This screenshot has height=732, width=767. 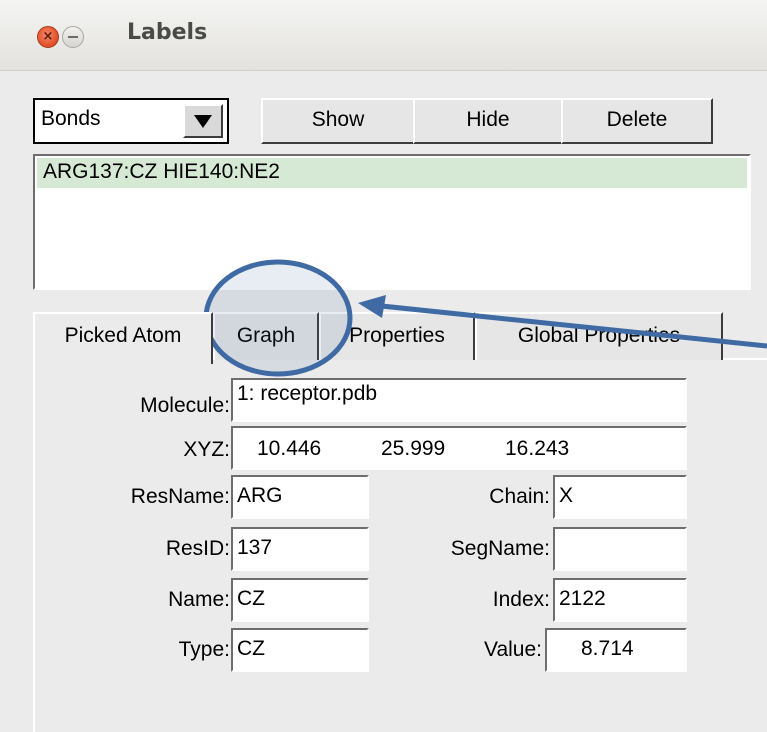 I want to click on label-type-select: Bonds, so click(x=131, y=121).